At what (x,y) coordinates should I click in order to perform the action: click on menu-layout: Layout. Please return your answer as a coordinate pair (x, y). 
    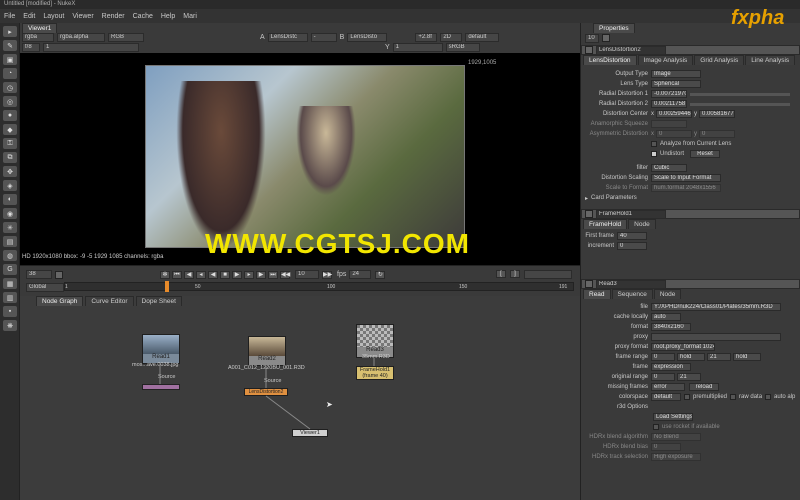
    Looking at the image, I should click on (53, 16).